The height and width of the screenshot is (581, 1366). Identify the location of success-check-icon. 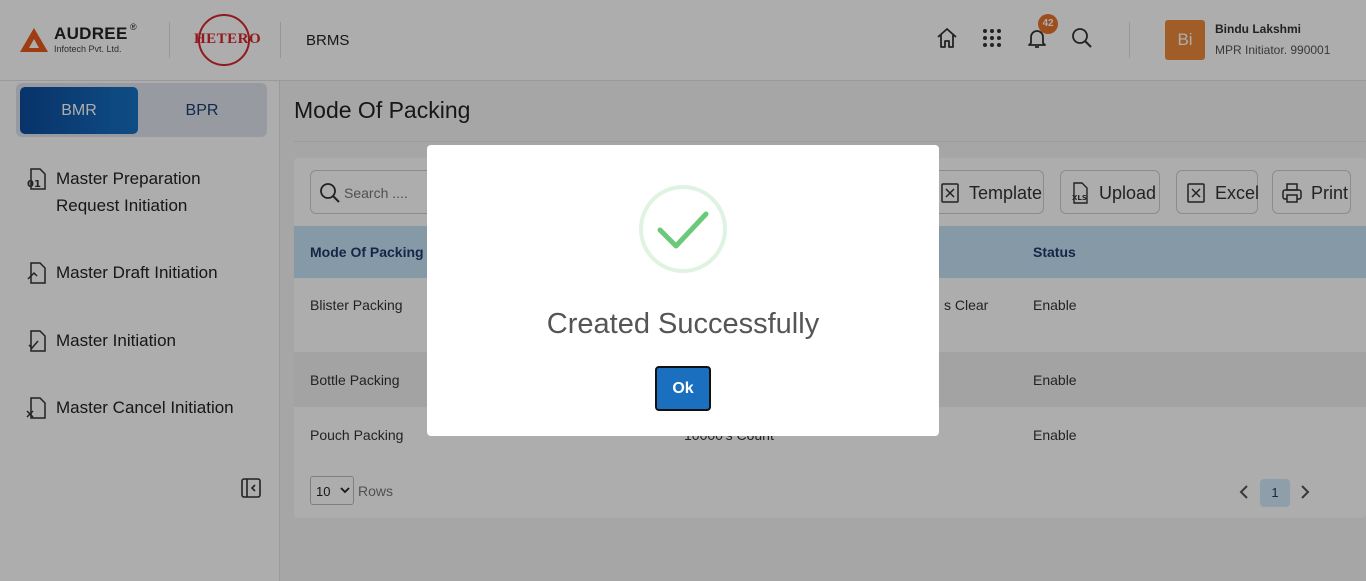
(683, 229).